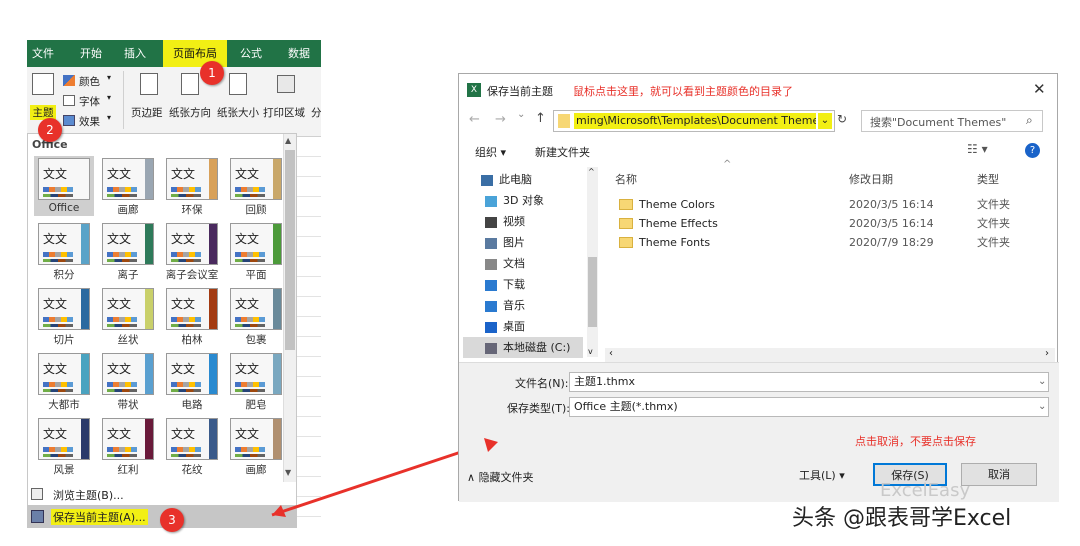 Image resolution: width=1080 pixels, height=546 pixels. What do you see at coordinates (505, 305) in the screenshot?
I see `nav-item: 音乐` at bounding box center [505, 305].